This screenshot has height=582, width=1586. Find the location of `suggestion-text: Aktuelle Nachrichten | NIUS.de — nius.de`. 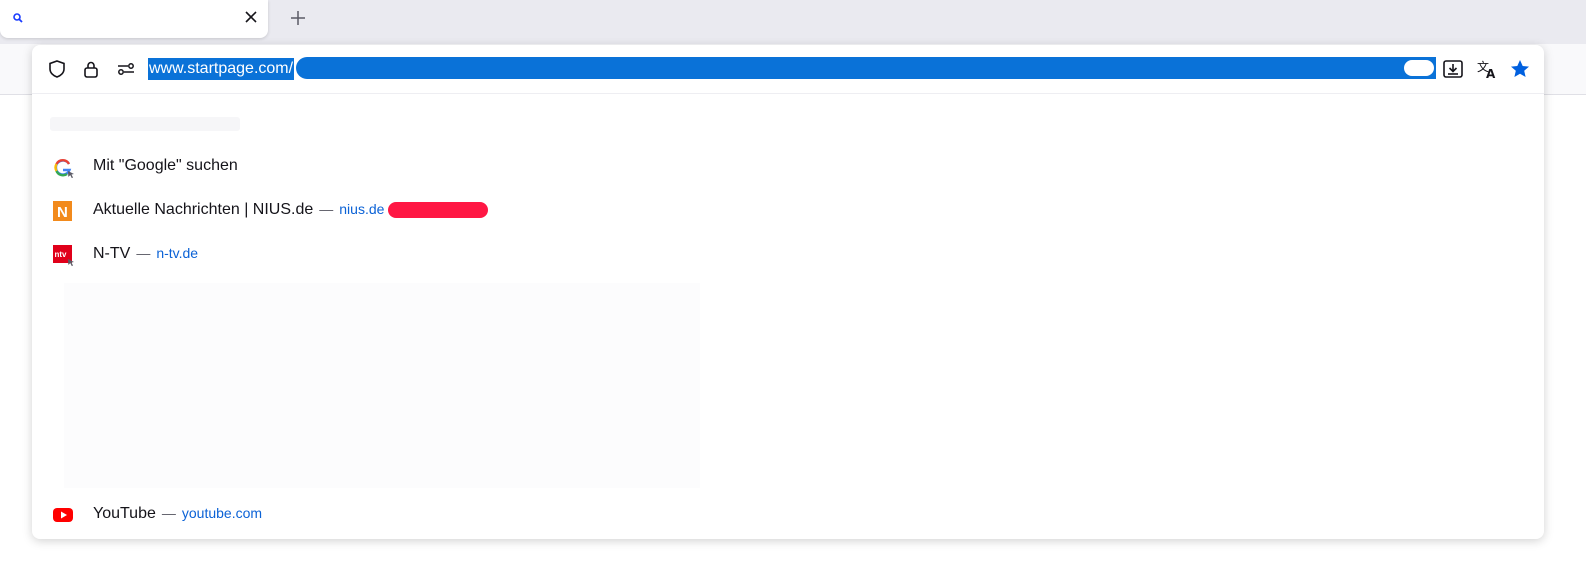

suggestion-text: Aktuelle Nachrichten | NIUS.de — nius.de is located at coordinates (291, 210).